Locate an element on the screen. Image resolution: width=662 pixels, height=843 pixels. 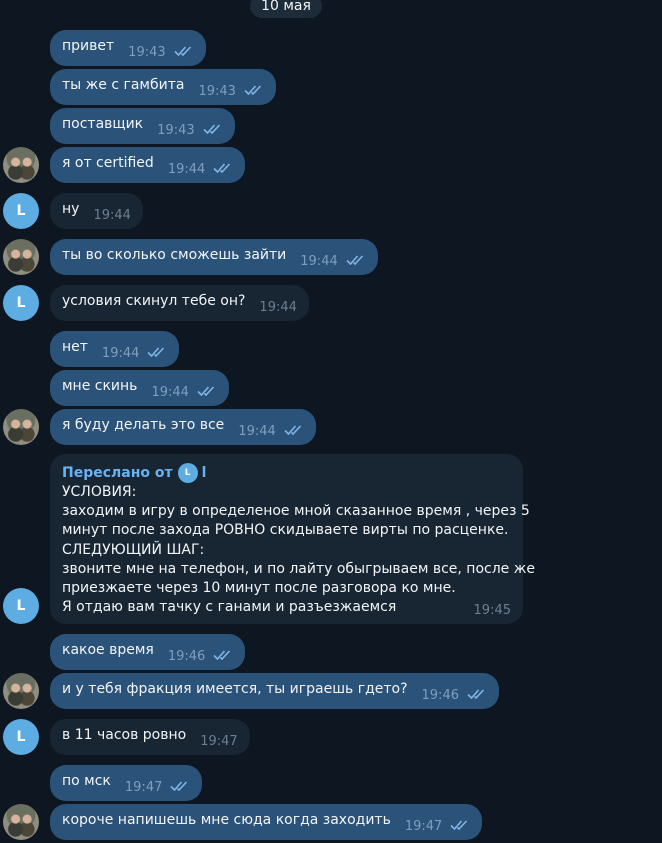
message-text: в 11 часов ровно is located at coordinates (124, 735).